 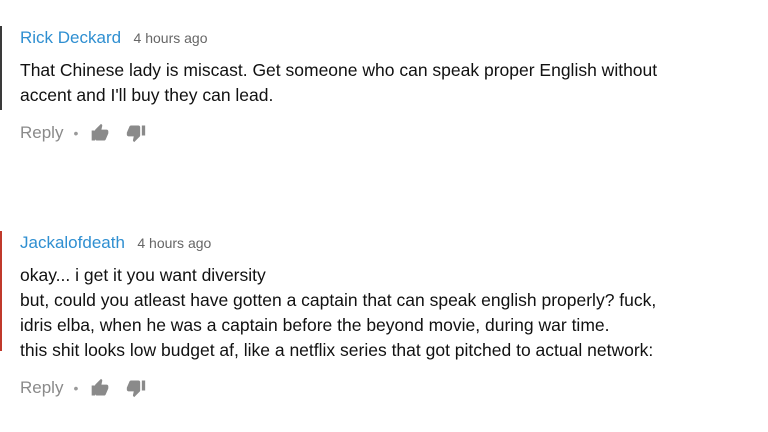 I want to click on comment-author: Rick Deckard, so click(x=70, y=37).